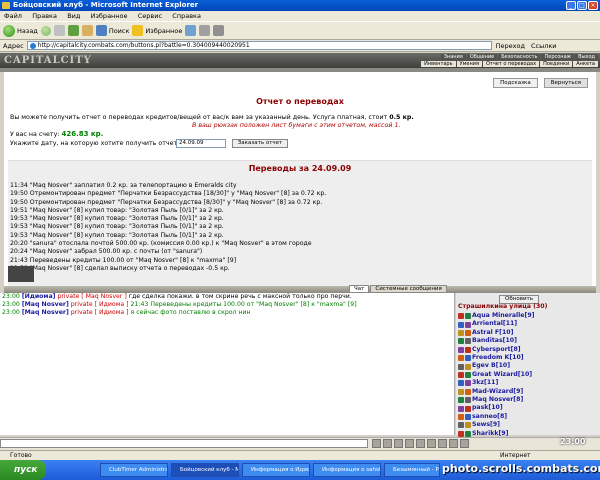 This screenshot has width=600, height=480. I want to click on user-list-item: Great Wizard[10], so click(528, 375).